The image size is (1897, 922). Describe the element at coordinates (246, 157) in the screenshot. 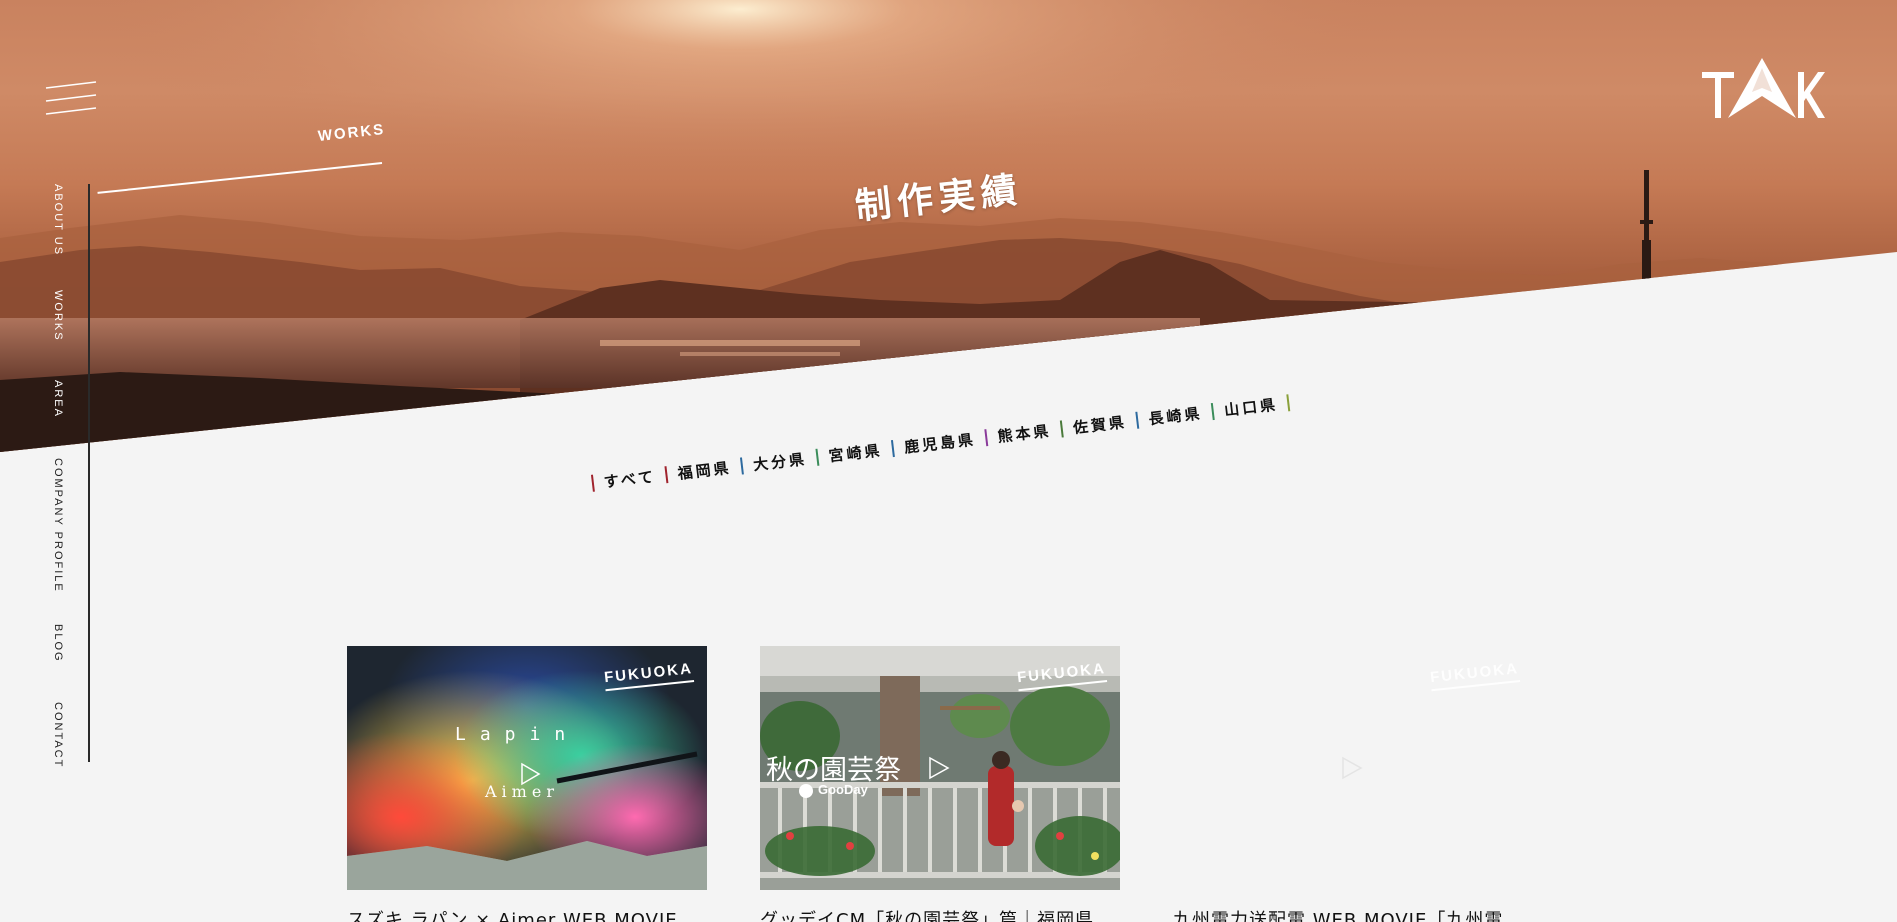

I see `section-tag: WORKS` at that location.